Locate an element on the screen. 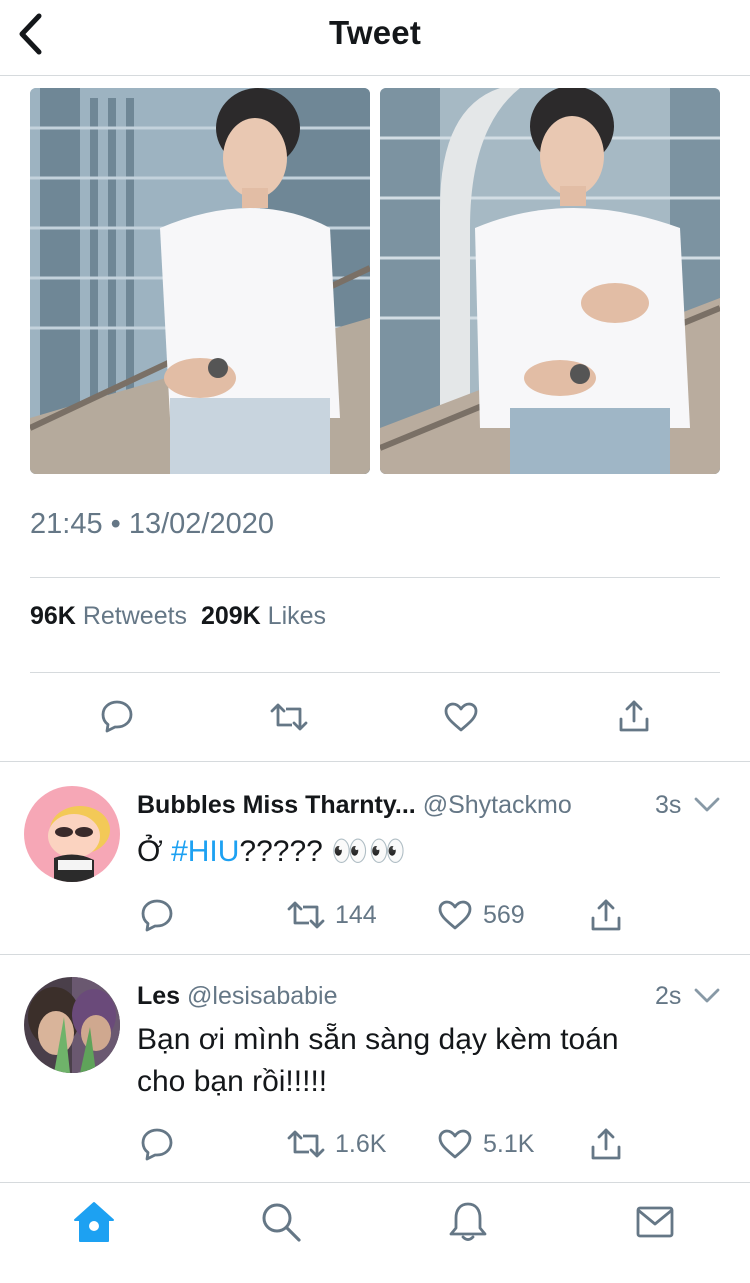 The width and height of the screenshot is (750, 1283). tab-home is located at coordinates (94, 1222).